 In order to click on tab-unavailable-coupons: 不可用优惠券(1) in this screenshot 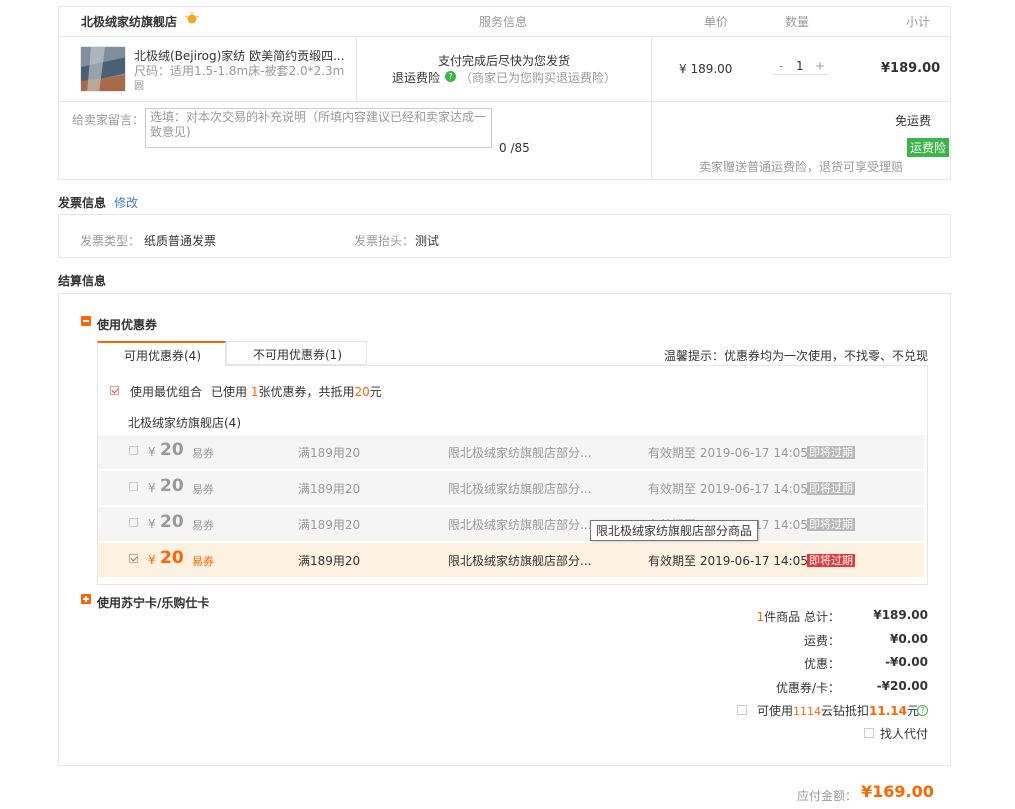, I will do `click(296, 353)`.